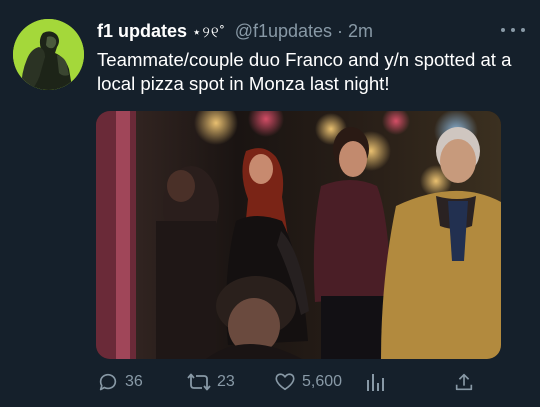 The height and width of the screenshot is (407, 540). Describe the element at coordinates (322, 381) in the screenshot. I see `like-count: 5,600` at that location.